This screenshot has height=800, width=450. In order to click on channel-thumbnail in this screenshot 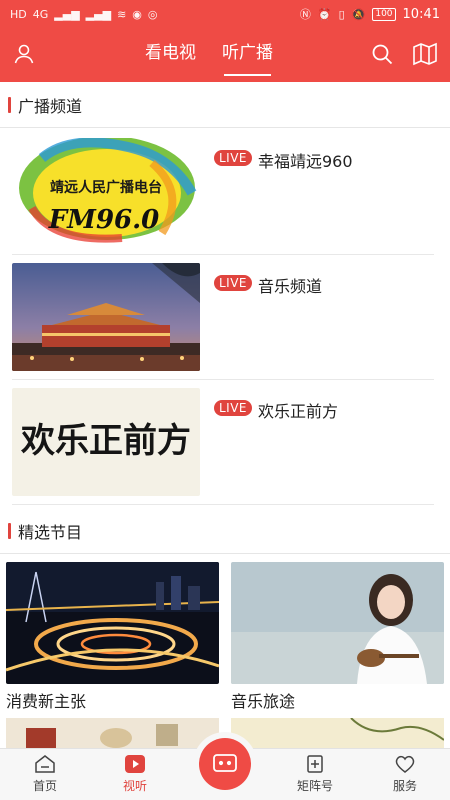, I will do `click(106, 317)`.